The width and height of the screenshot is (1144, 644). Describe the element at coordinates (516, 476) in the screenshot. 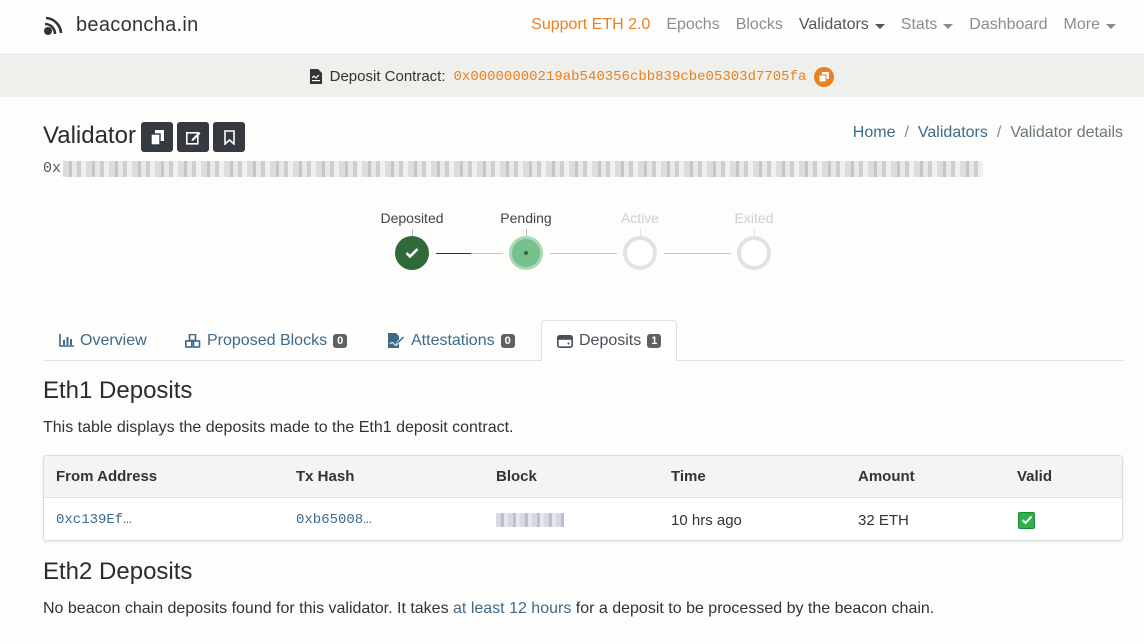

I see `col-block: Block` at that location.